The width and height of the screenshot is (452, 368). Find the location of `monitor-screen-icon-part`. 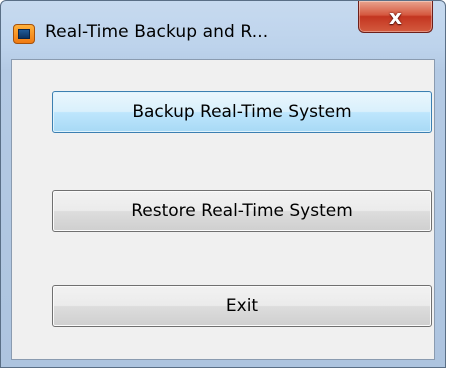

monitor-screen-icon-part is located at coordinates (24, 34).